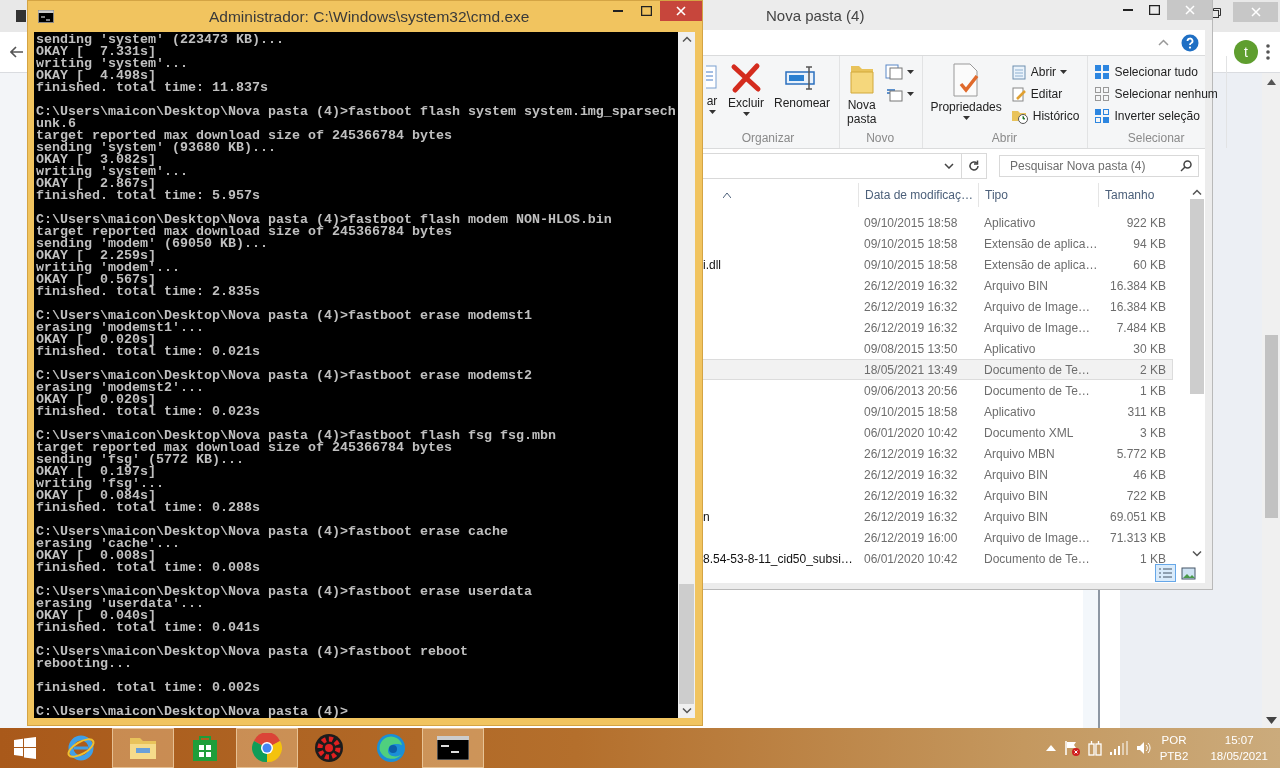 The image size is (1280, 768). I want to click on console-line: OKAY [ 0.567s], so click(96, 280).